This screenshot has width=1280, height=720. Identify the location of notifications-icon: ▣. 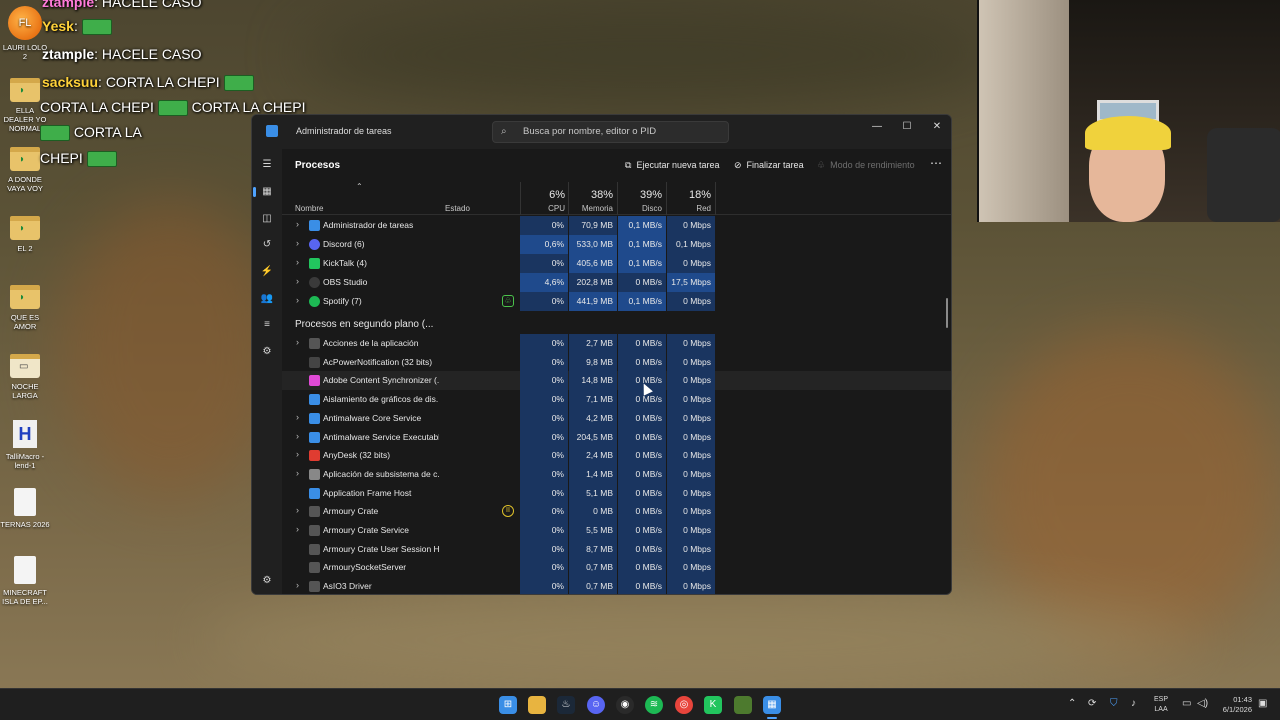
(1262, 703).